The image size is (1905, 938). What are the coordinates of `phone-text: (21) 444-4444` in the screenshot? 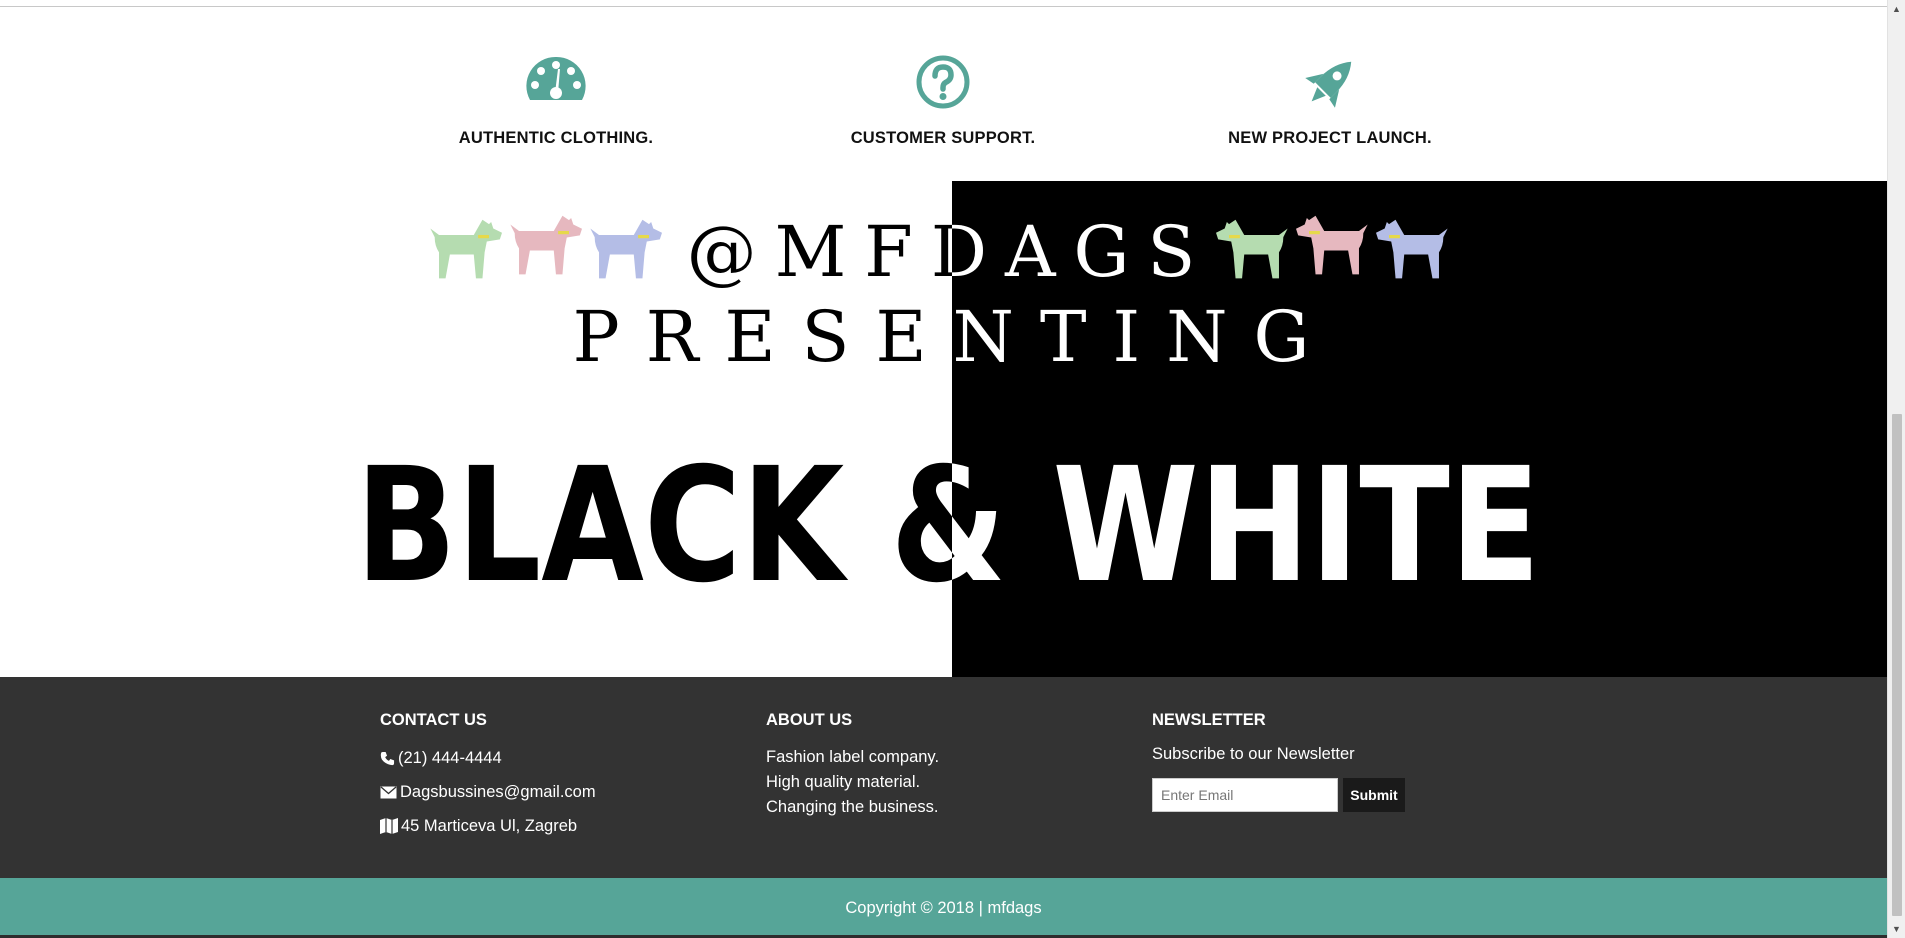 It's located at (450, 757).